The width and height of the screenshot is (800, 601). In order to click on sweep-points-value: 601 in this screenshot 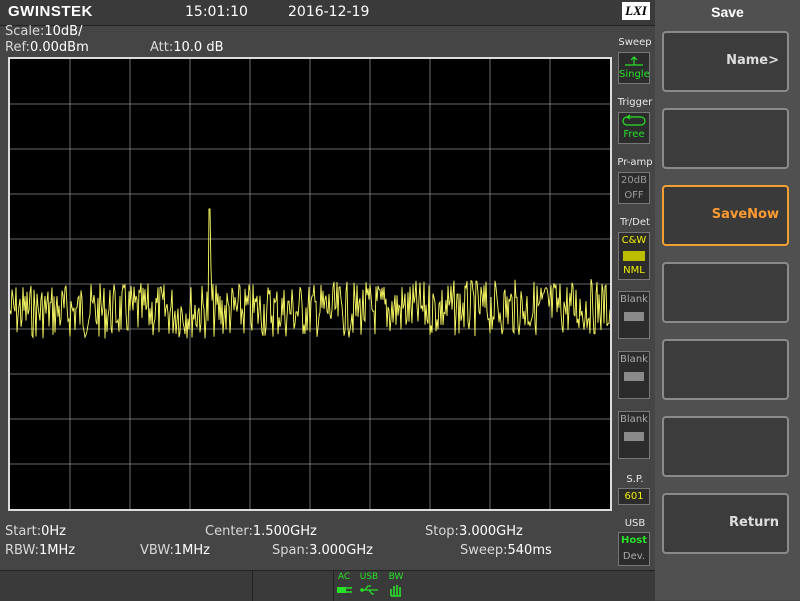, I will do `click(634, 496)`.